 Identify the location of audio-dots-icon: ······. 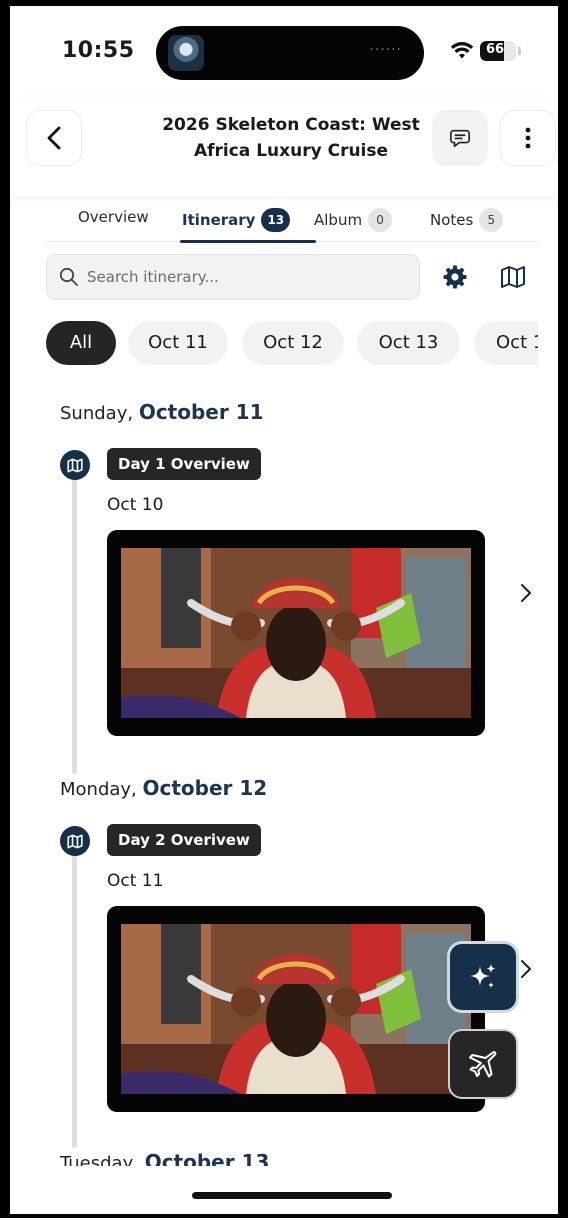
(385, 50).